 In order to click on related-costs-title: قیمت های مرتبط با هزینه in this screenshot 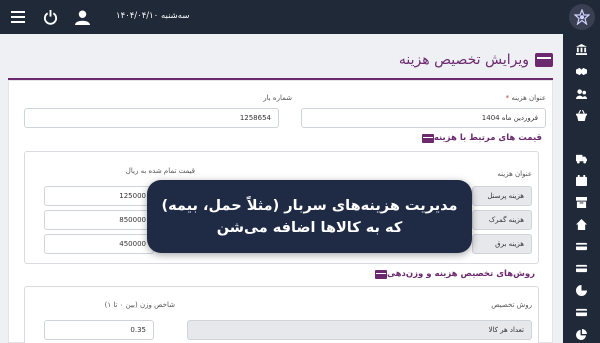, I will do `click(480, 138)`.